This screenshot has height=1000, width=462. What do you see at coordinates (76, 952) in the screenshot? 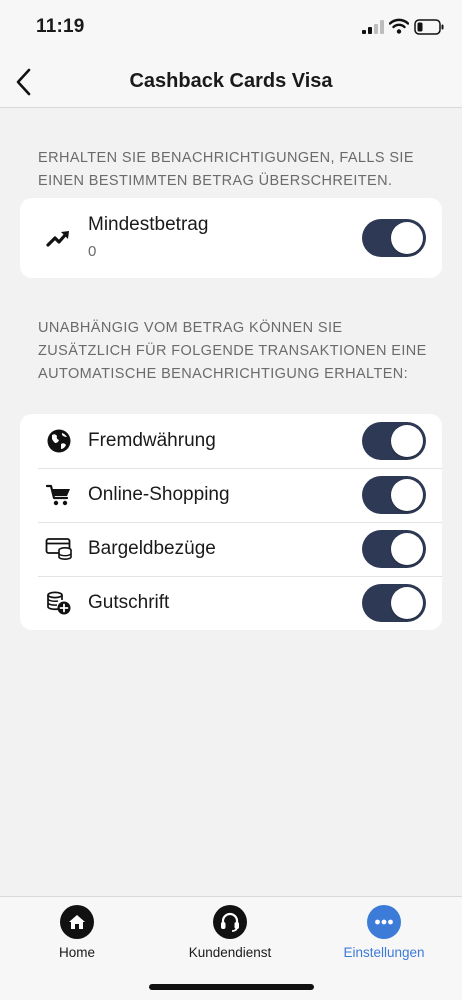
I see `tab-home-label: Home` at bounding box center [76, 952].